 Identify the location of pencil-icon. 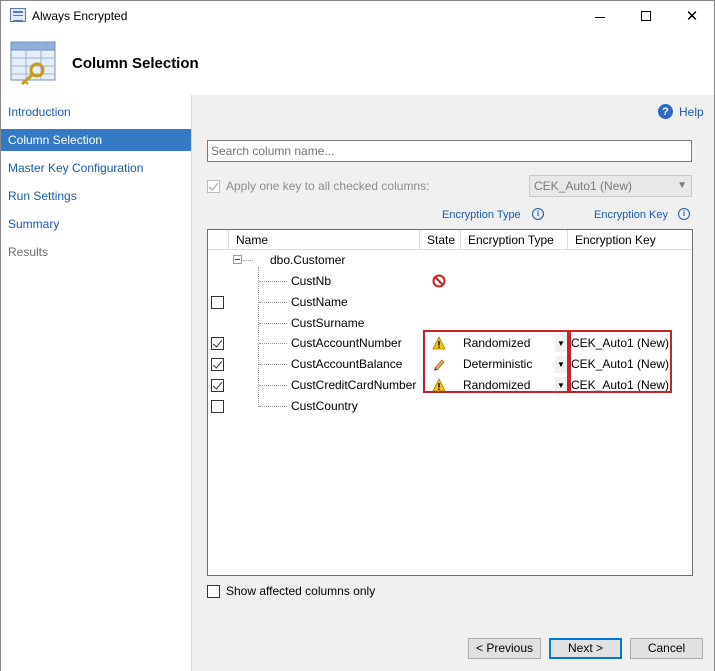
(439, 365).